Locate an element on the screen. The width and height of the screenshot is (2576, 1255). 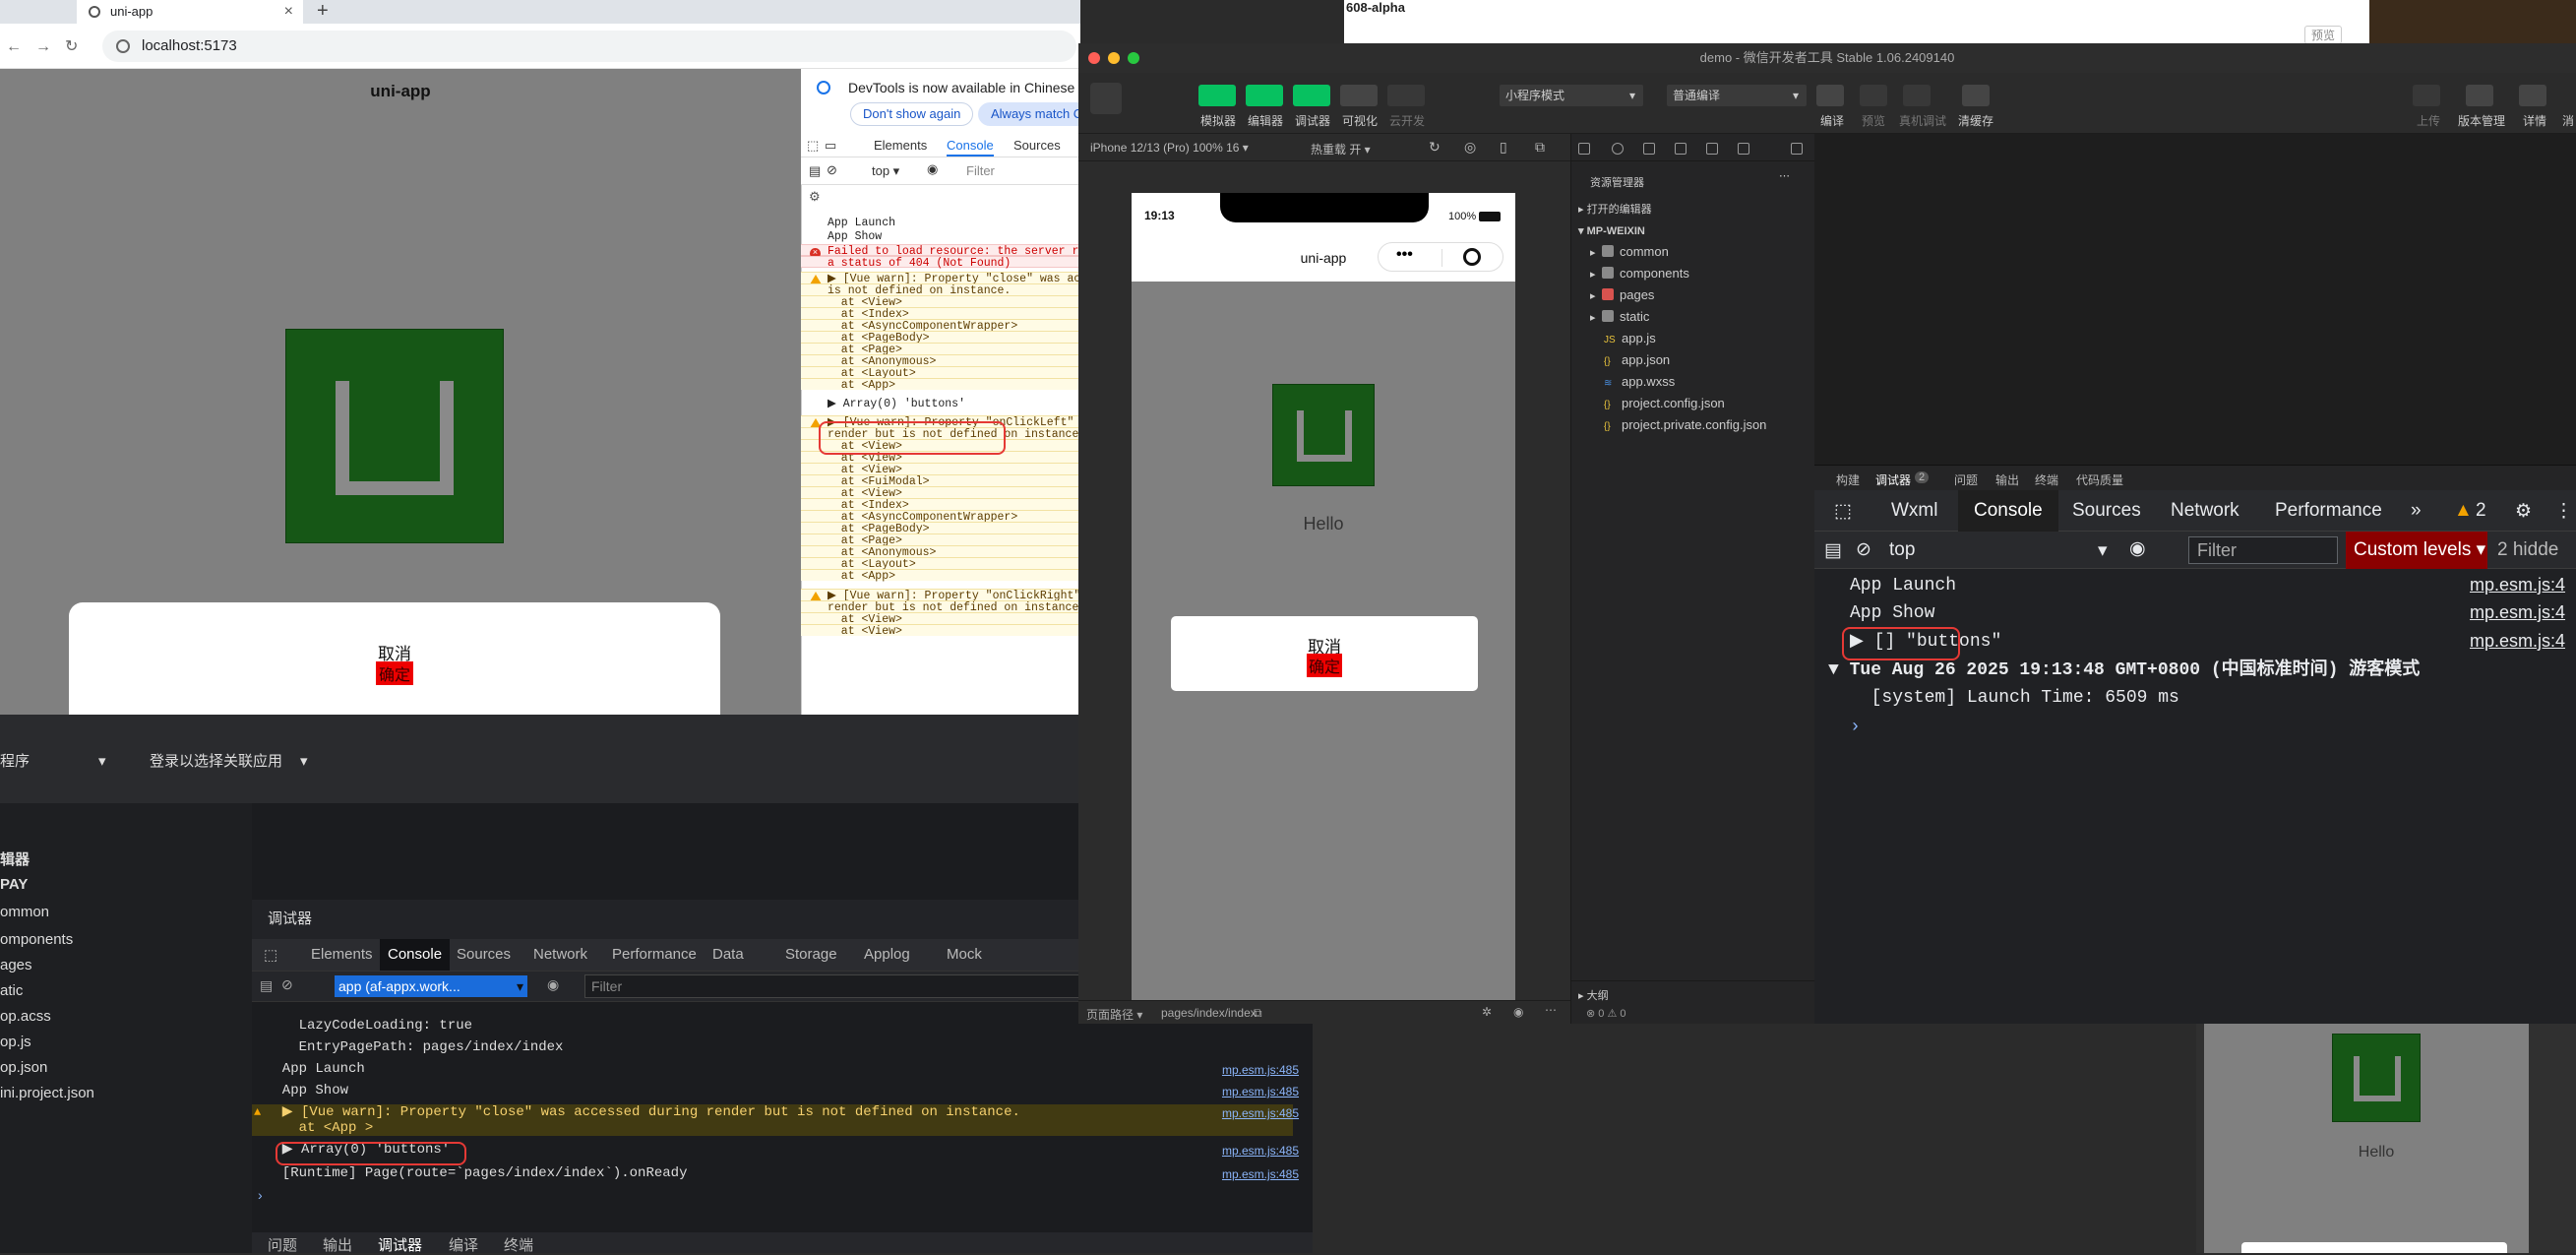
tab-wxml: Wxml is located at coordinates (1914, 511).